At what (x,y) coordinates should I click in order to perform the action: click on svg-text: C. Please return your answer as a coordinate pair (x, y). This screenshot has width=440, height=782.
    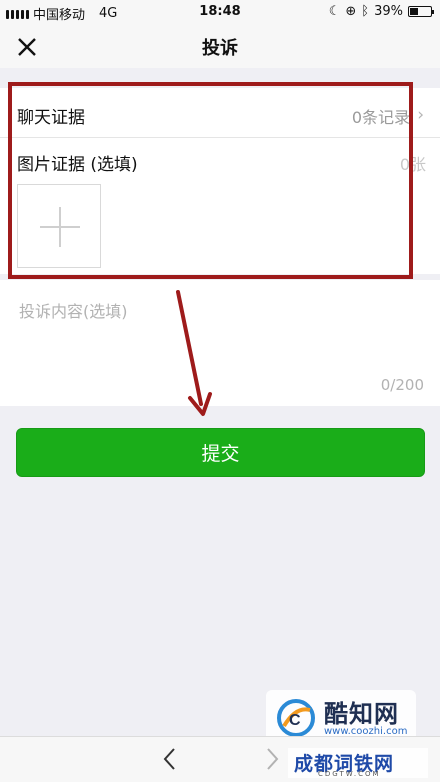
    Looking at the image, I should click on (295, 720).